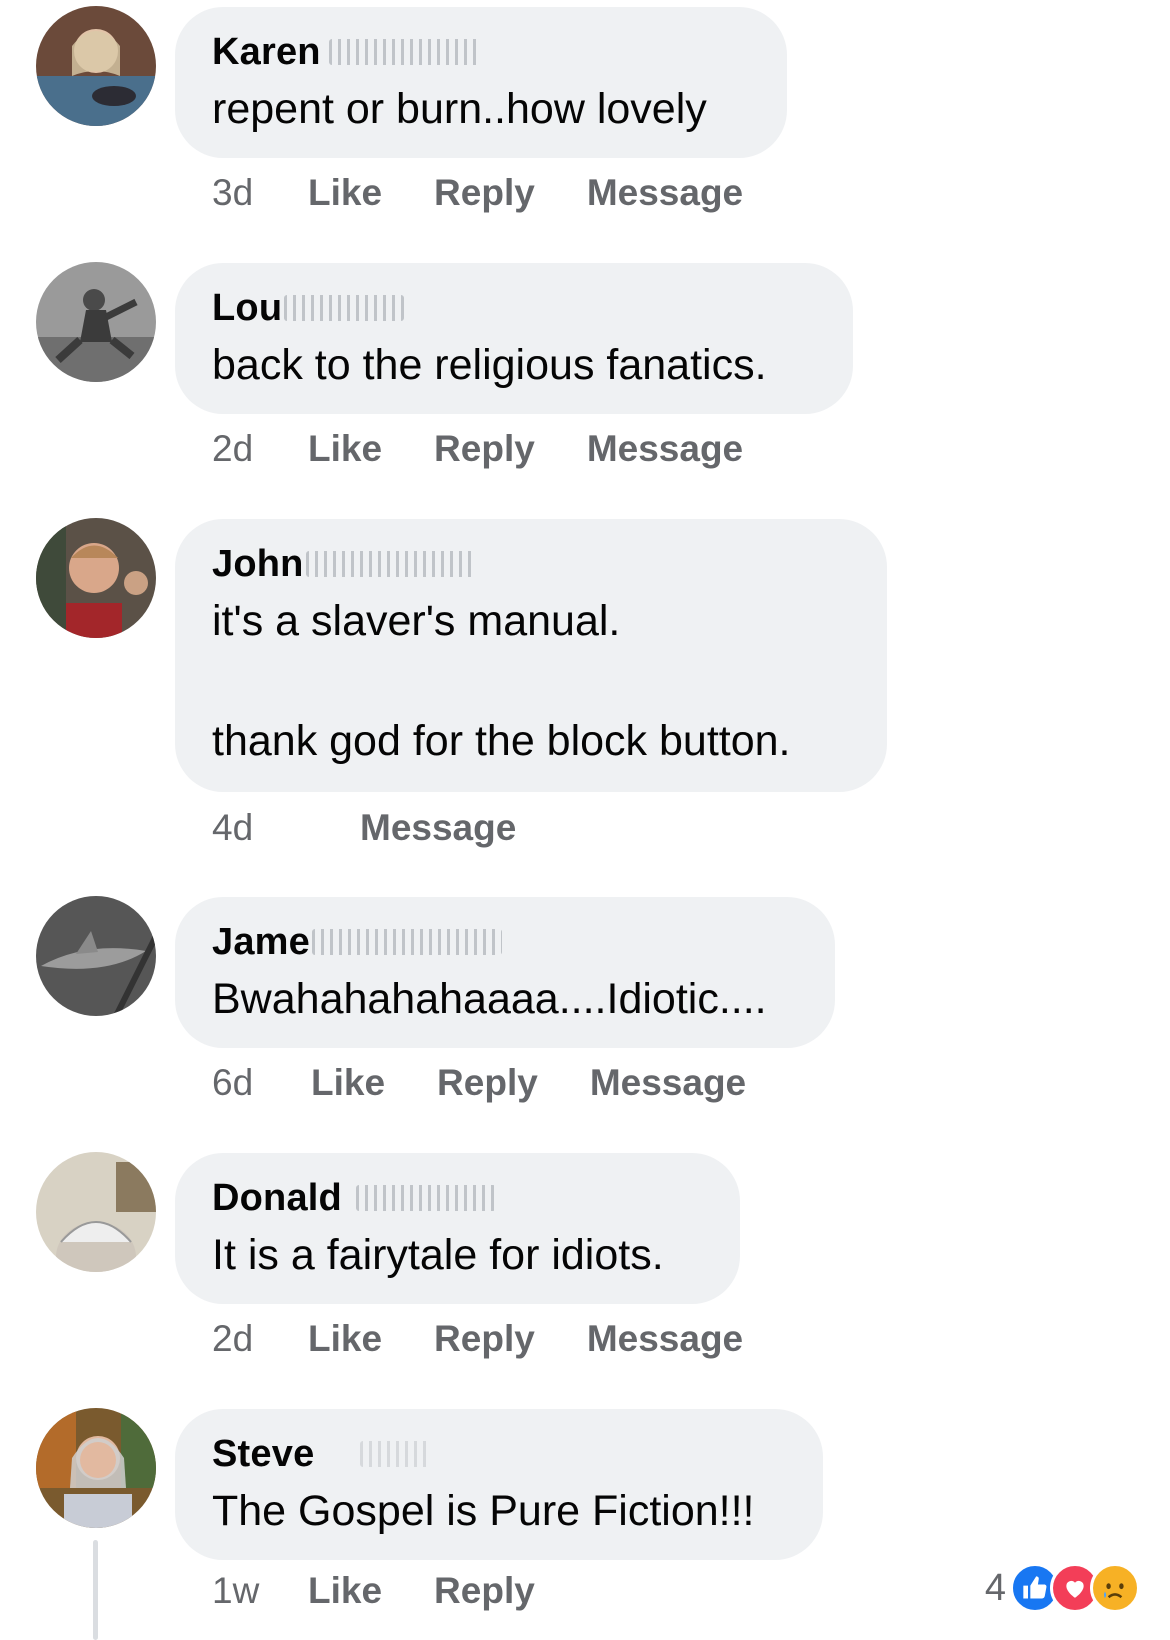 The height and width of the screenshot is (1640, 1170). What do you see at coordinates (499, 1484) in the screenshot?
I see `comment-bubble: Steve The Gospel is Pure Fiction!!!` at bounding box center [499, 1484].